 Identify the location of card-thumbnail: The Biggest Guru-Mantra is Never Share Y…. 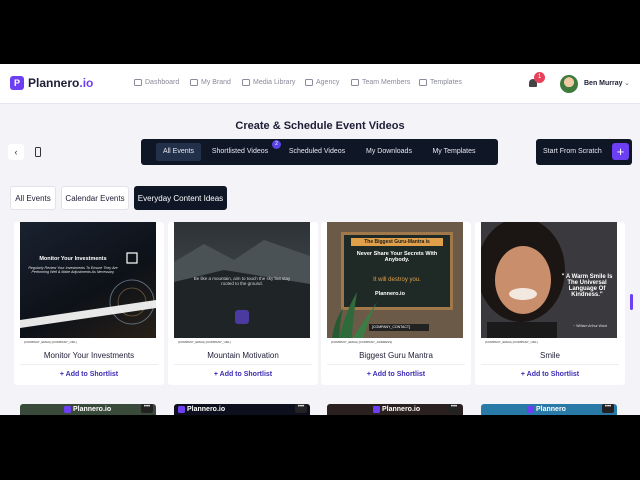
(395, 284).